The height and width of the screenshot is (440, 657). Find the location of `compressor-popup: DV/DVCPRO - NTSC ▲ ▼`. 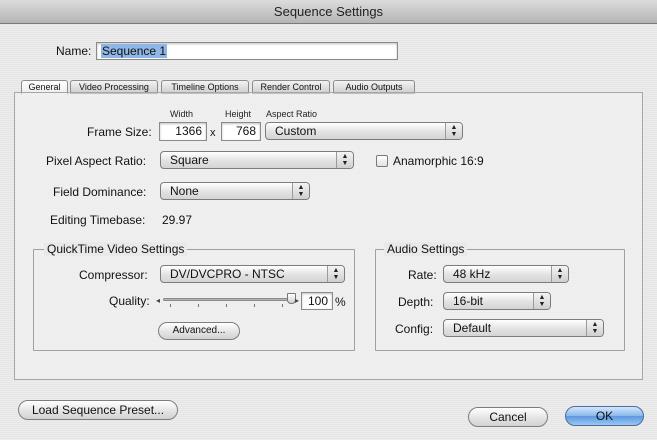

compressor-popup: DV/DVCPRO - NTSC ▲ ▼ is located at coordinates (252, 274).